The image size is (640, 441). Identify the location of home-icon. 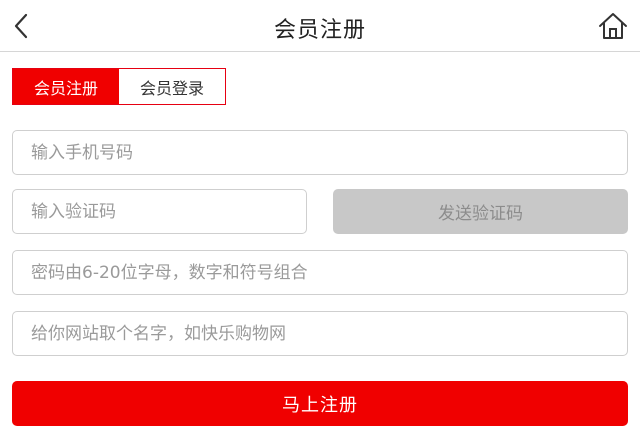
(613, 26).